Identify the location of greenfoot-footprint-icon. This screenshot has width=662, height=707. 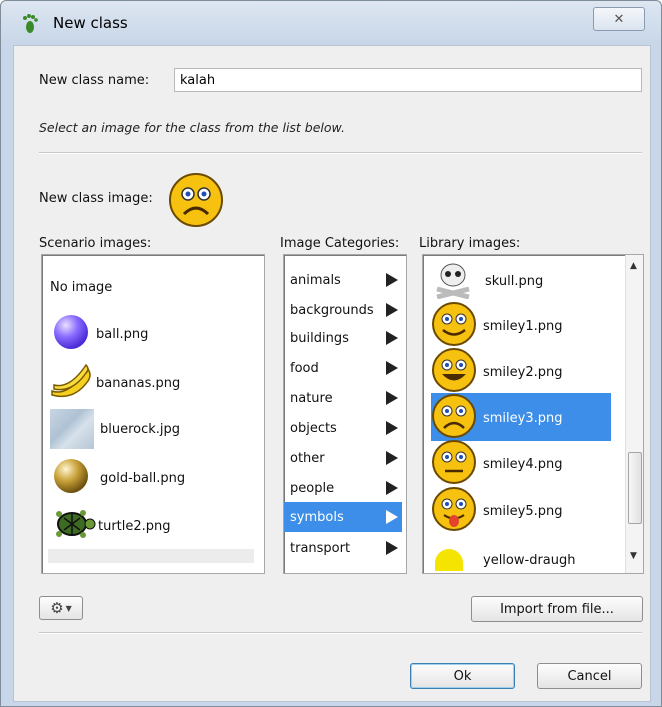
(30, 26).